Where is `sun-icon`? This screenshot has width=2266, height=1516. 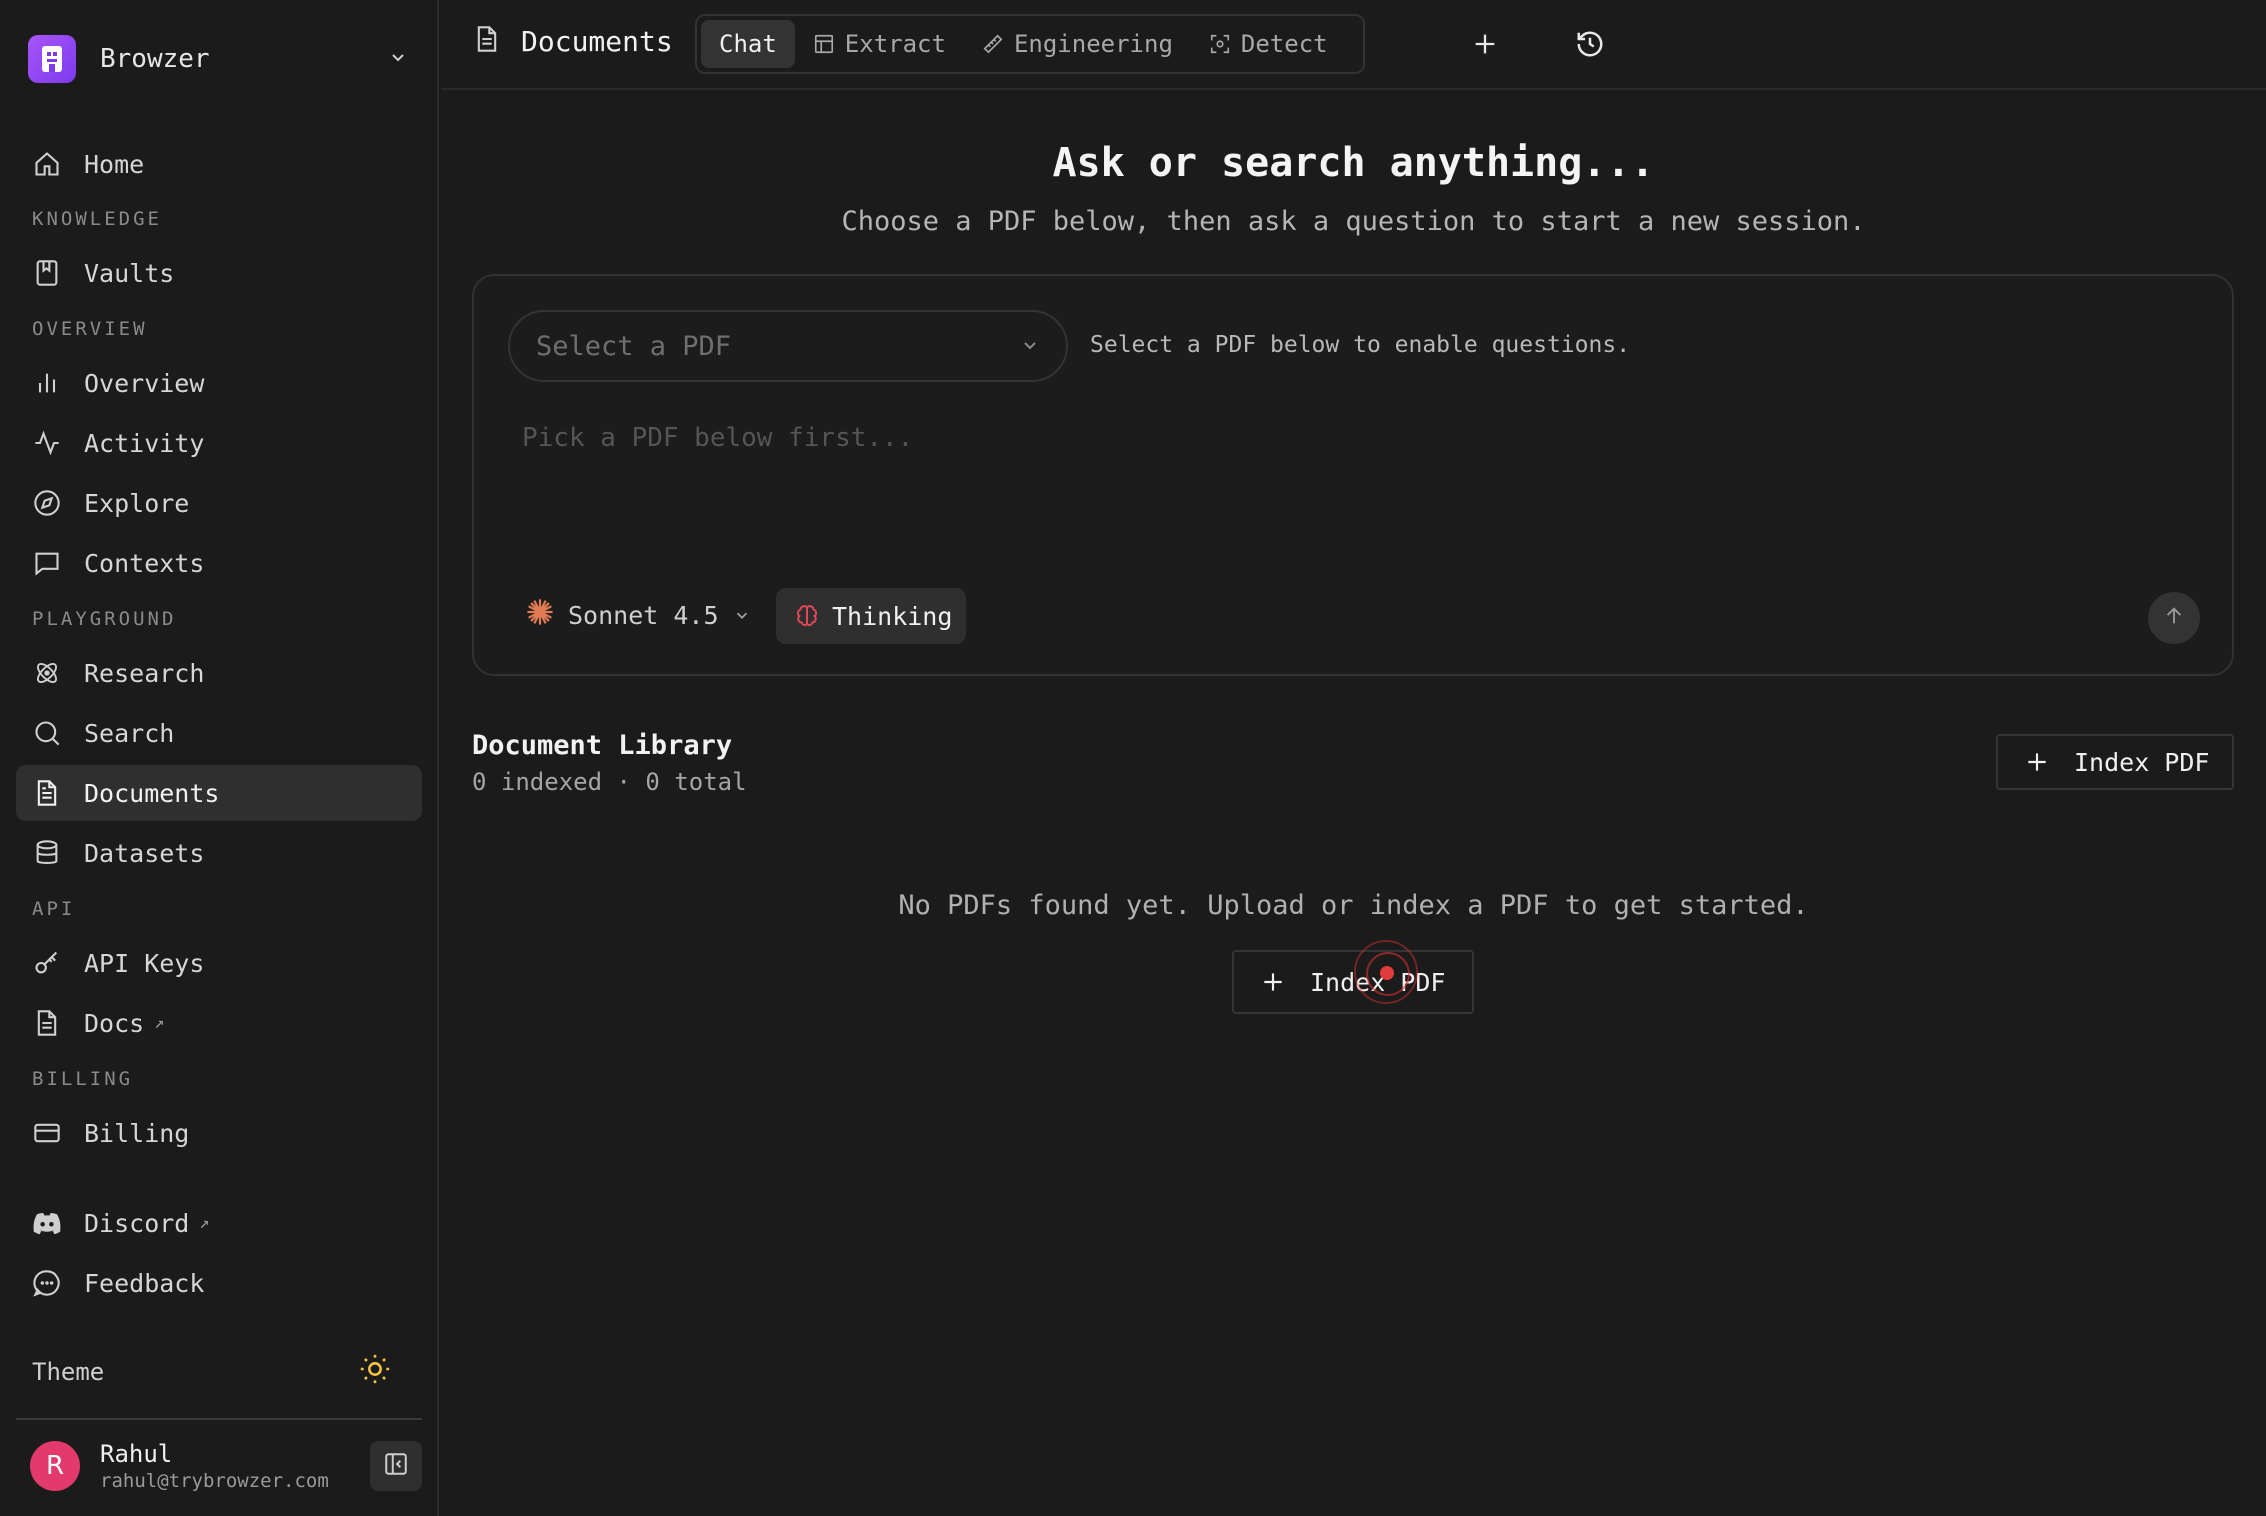
sun-icon is located at coordinates (375, 1372).